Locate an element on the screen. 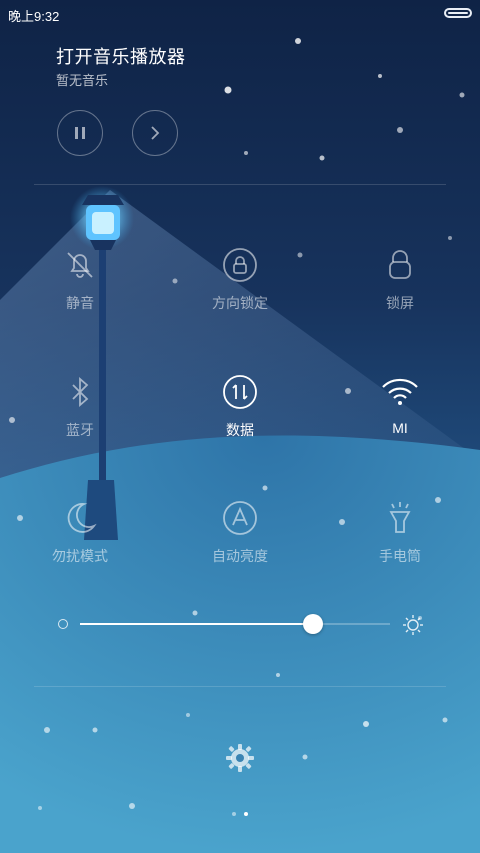  pause-button is located at coordinates (80, 133).